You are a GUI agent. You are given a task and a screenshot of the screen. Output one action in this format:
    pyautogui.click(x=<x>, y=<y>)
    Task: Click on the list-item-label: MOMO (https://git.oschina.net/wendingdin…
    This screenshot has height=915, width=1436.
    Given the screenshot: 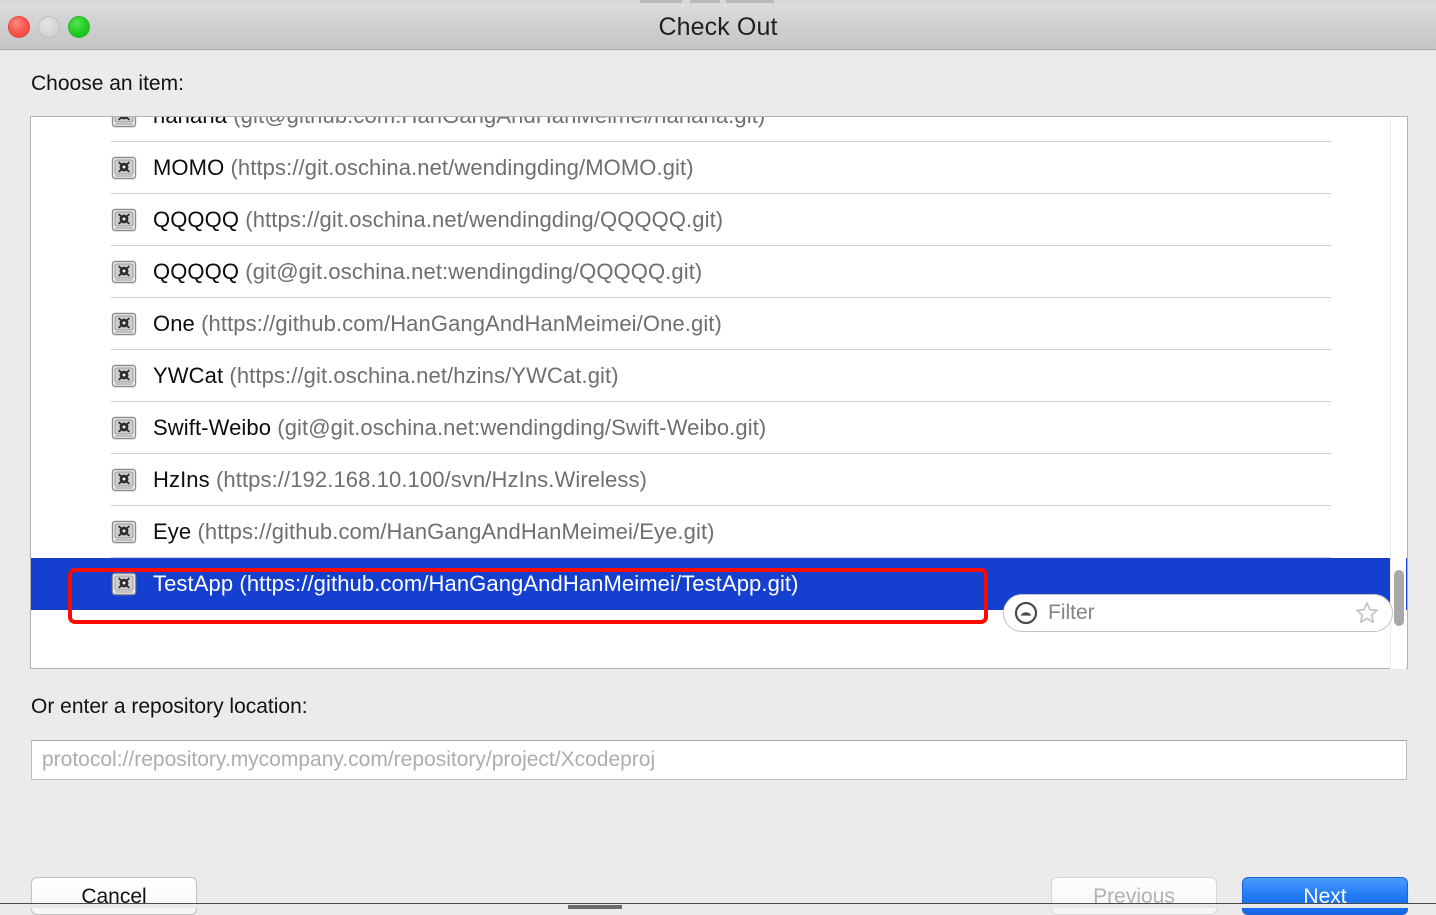 What is the action you would take?
    pyautogui.click(x=423, y=168)
    